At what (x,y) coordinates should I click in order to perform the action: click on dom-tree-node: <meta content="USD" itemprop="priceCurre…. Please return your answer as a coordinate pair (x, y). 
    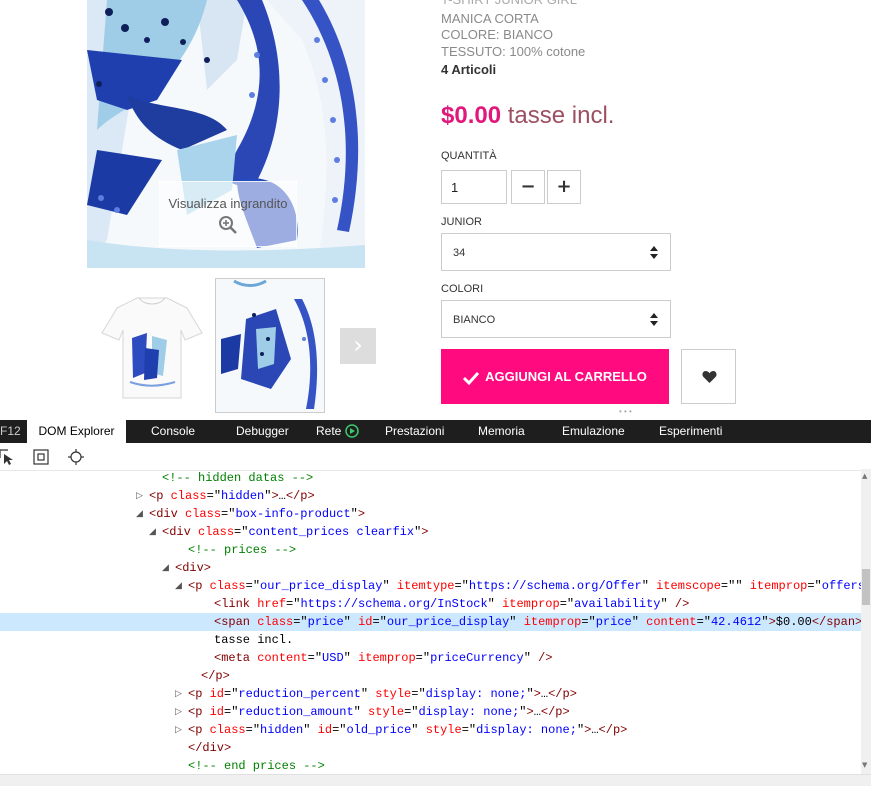
    Looking at the image, I should click on (430, 658).